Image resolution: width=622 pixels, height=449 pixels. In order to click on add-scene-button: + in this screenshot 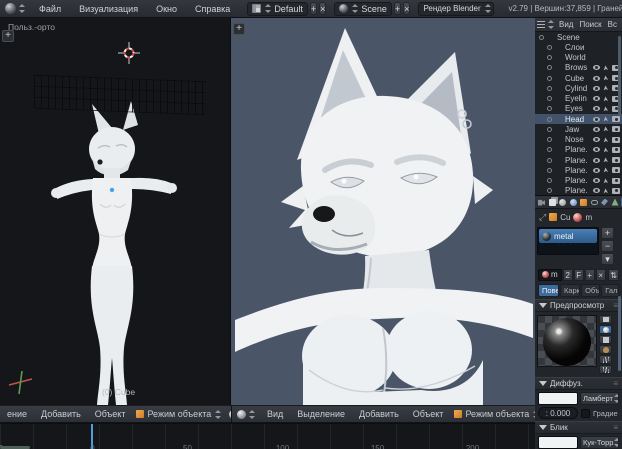, I will do `click(397, 8)`.